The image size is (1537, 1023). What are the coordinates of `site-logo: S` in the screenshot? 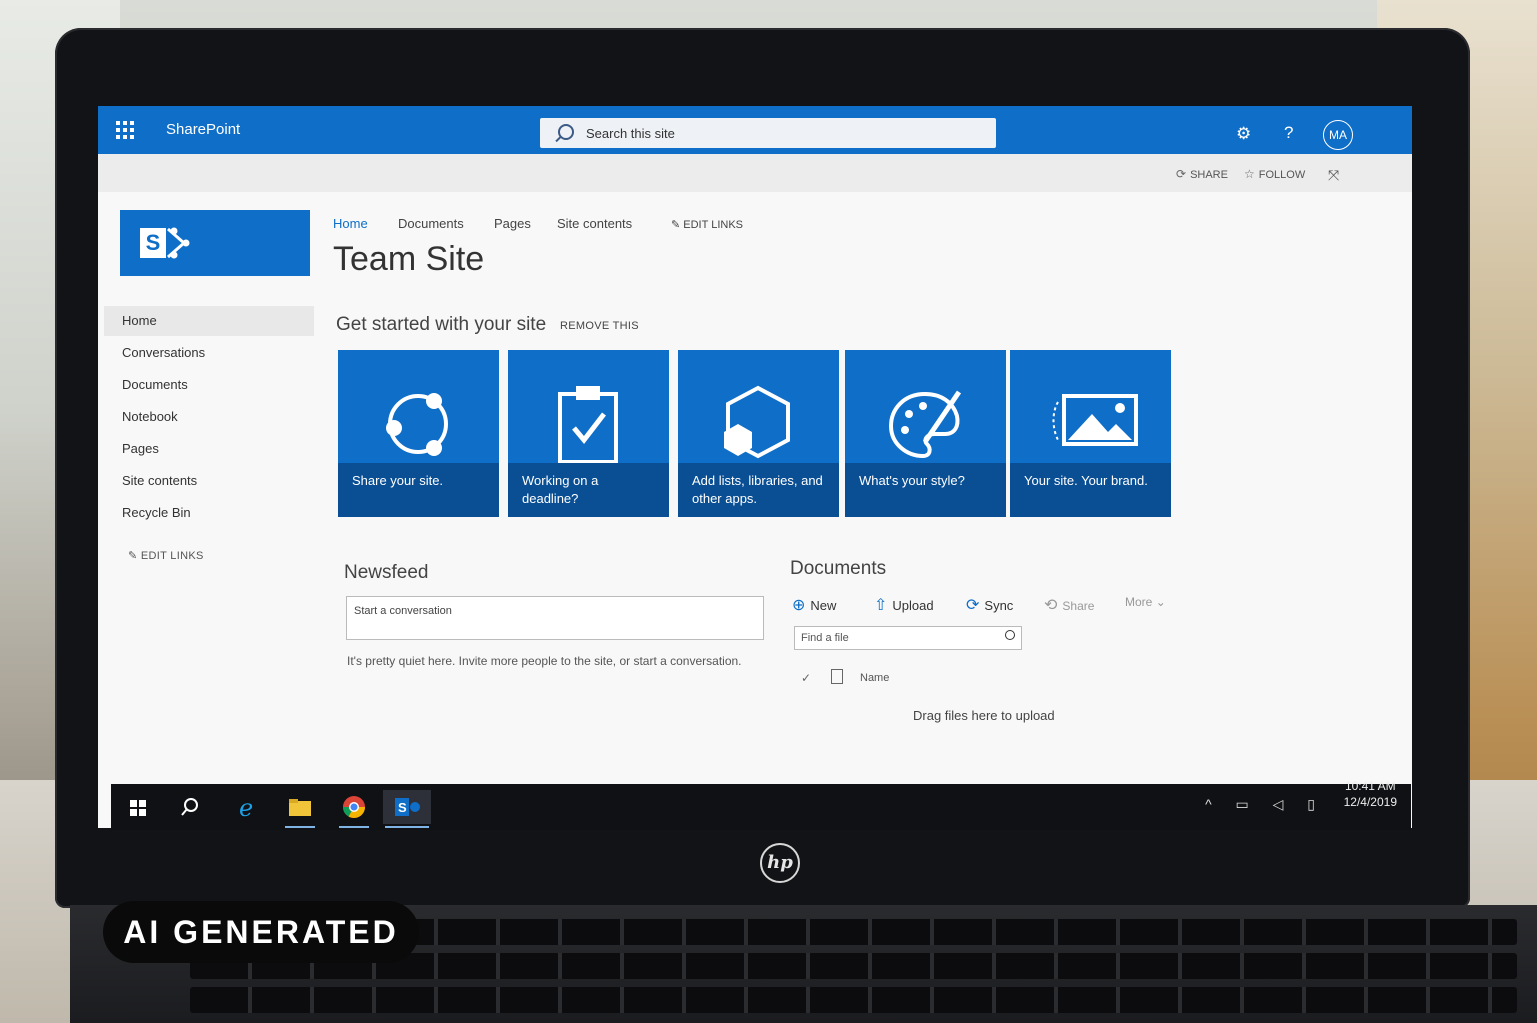 It's located at (215, 243).